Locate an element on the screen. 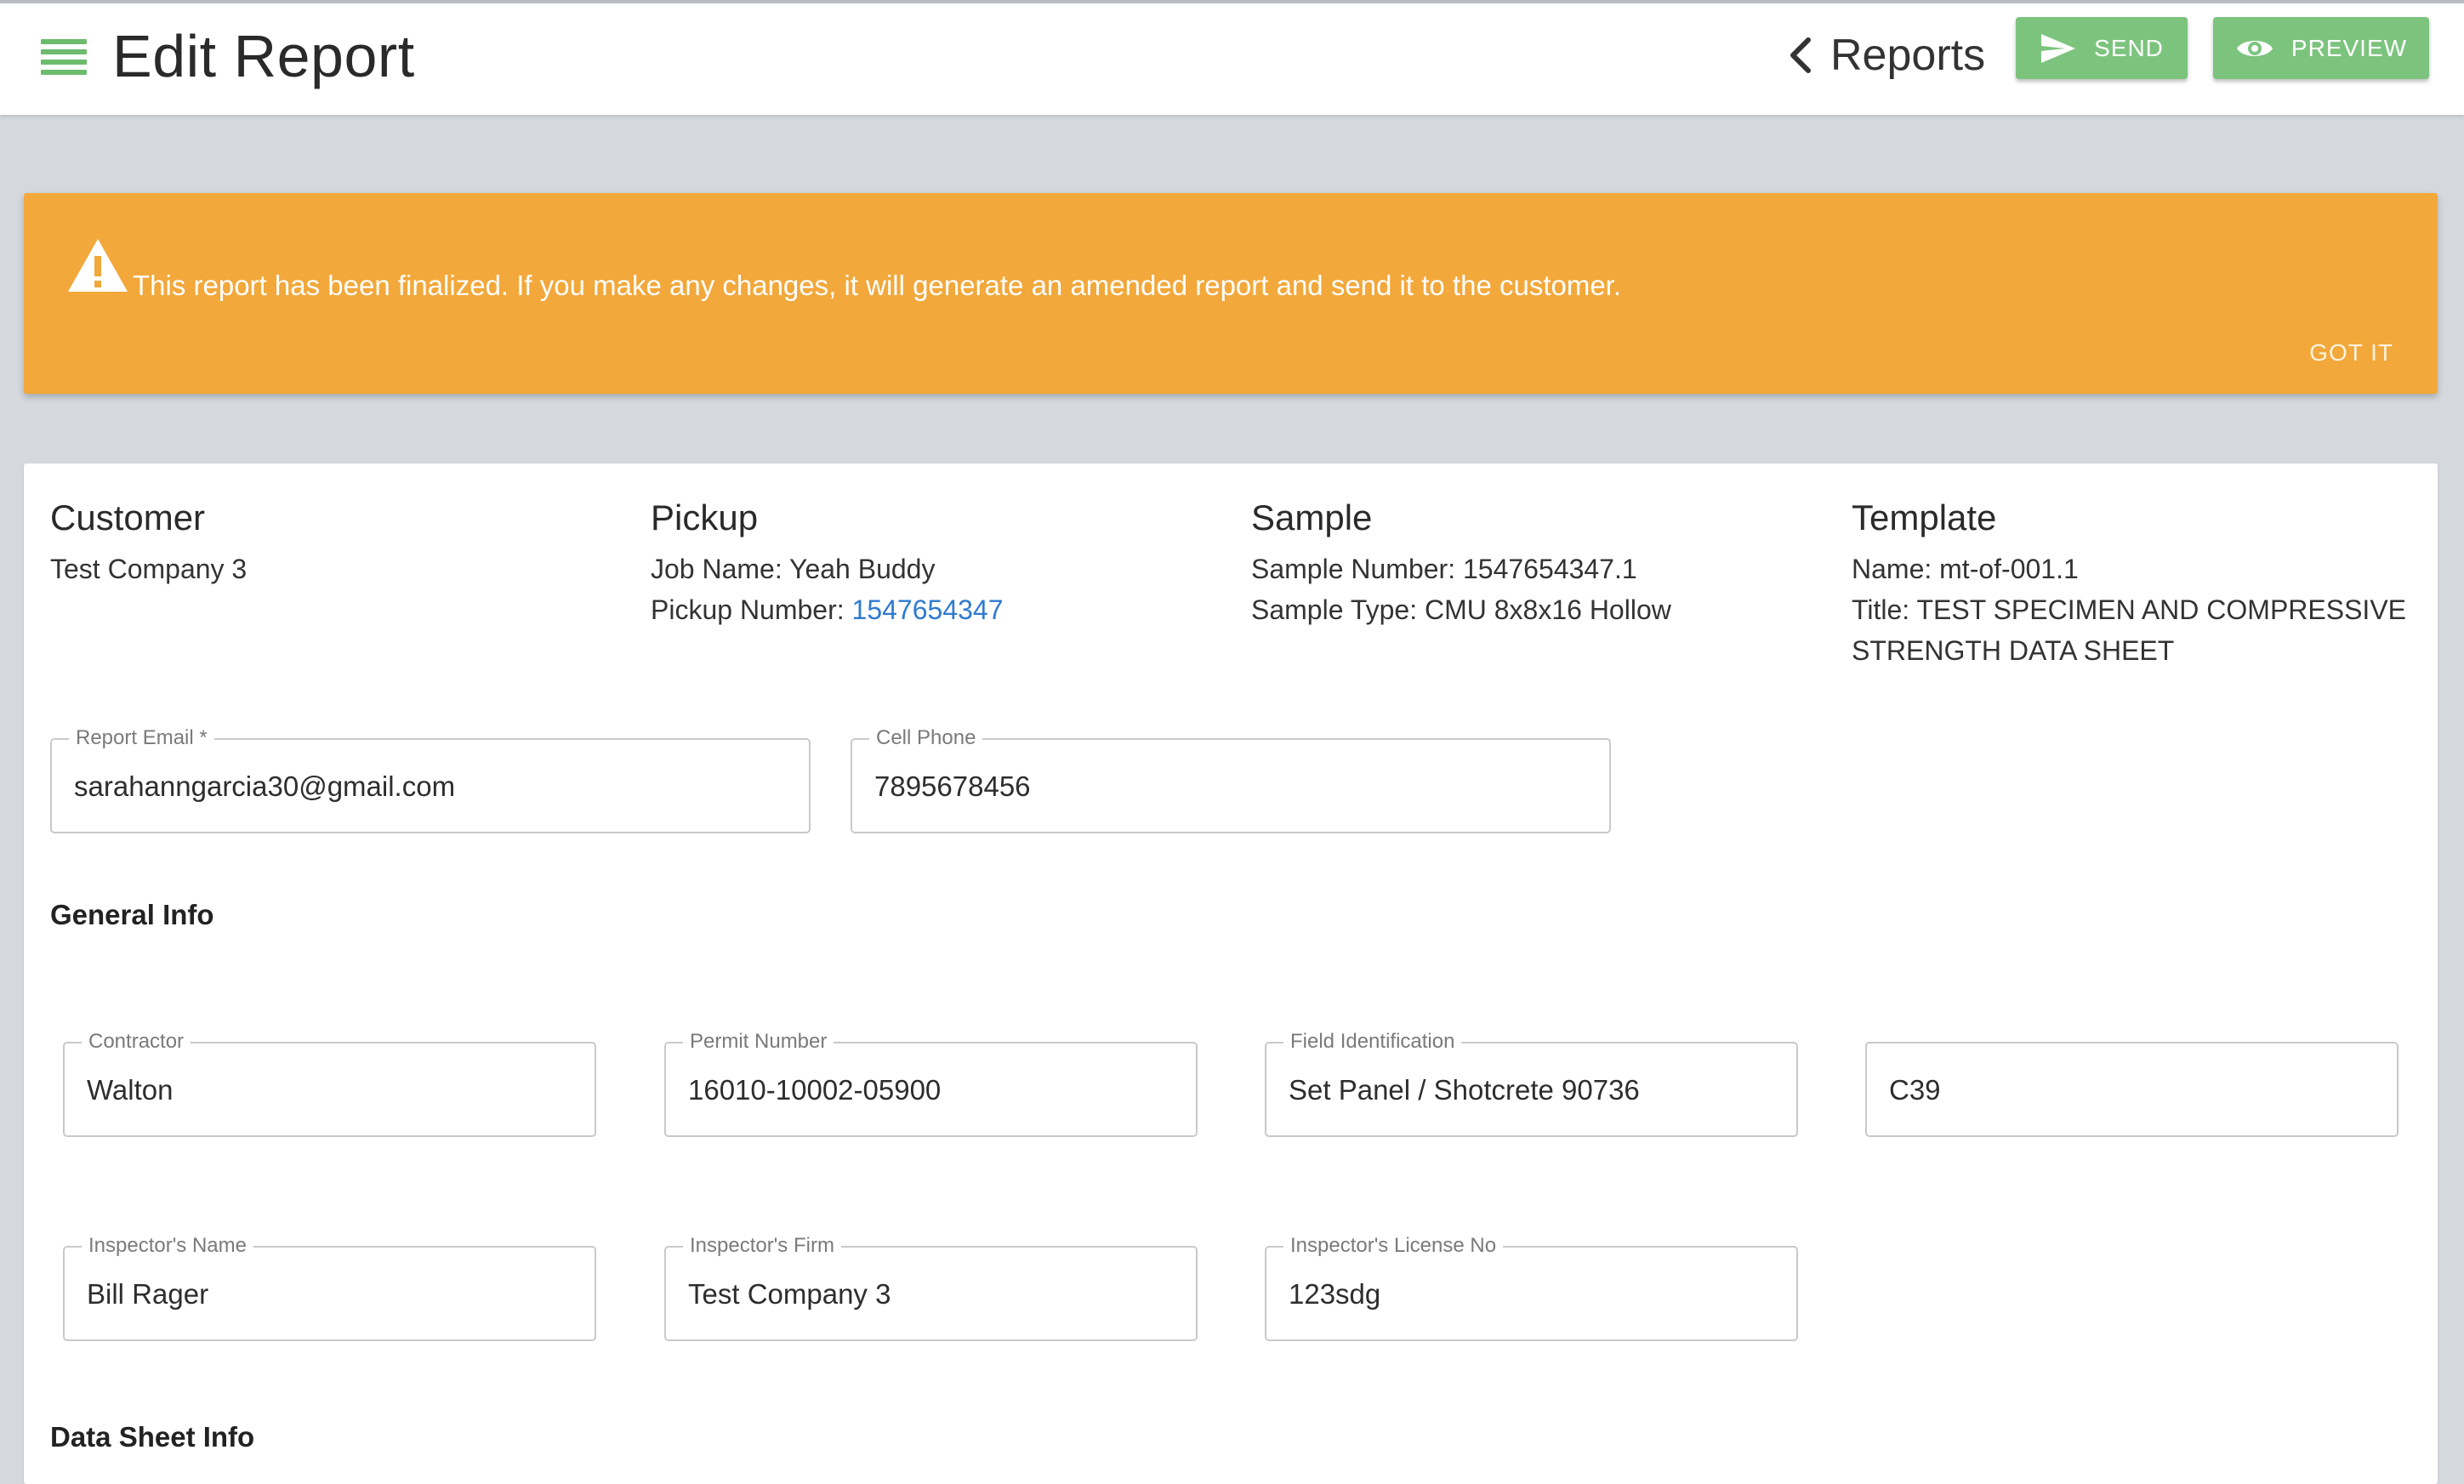 The height and width of the screenshot is (1484, 2464). spec-field is located at coordinates (2132, 1089).